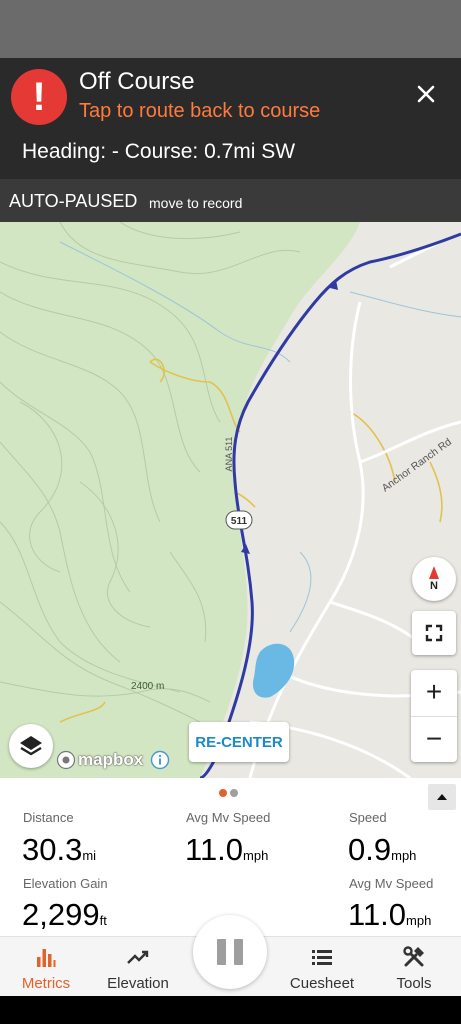  What do you see at coordinates (434, 586) in the screenshot?
I see `compass-label: N` at bounding box center [434, 586].